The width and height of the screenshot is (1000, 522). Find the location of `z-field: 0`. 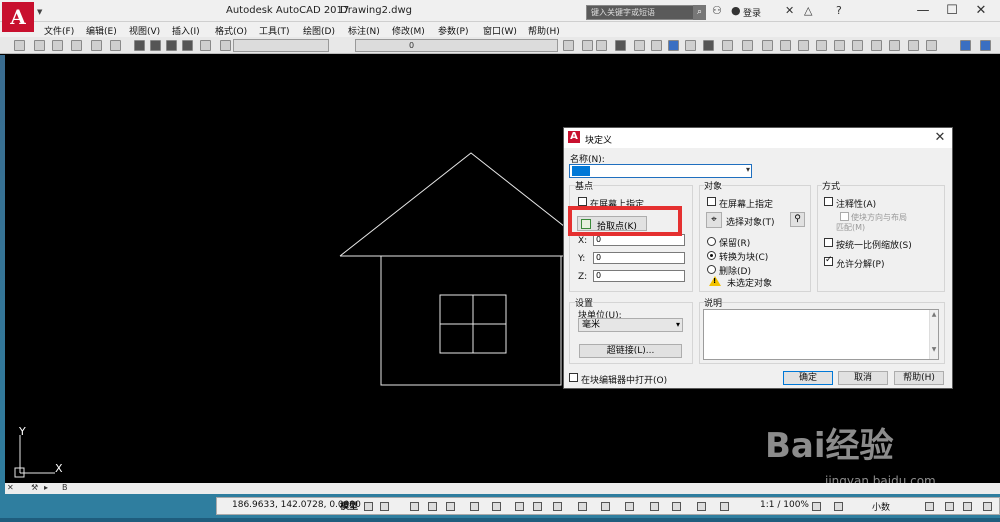

z-field: 0 is located at coordinates (639, 276).